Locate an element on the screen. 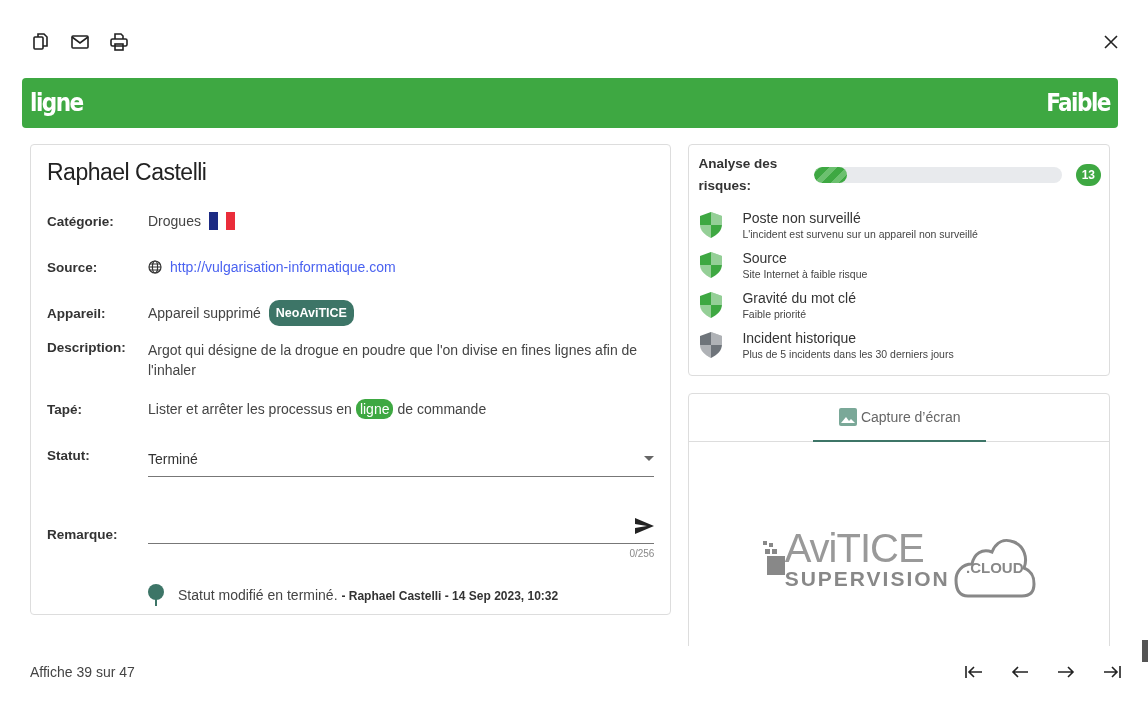 This screenshot has width=1148, height=714. factor-title: Gravité du mot clé is located at coordinates (799, 298).